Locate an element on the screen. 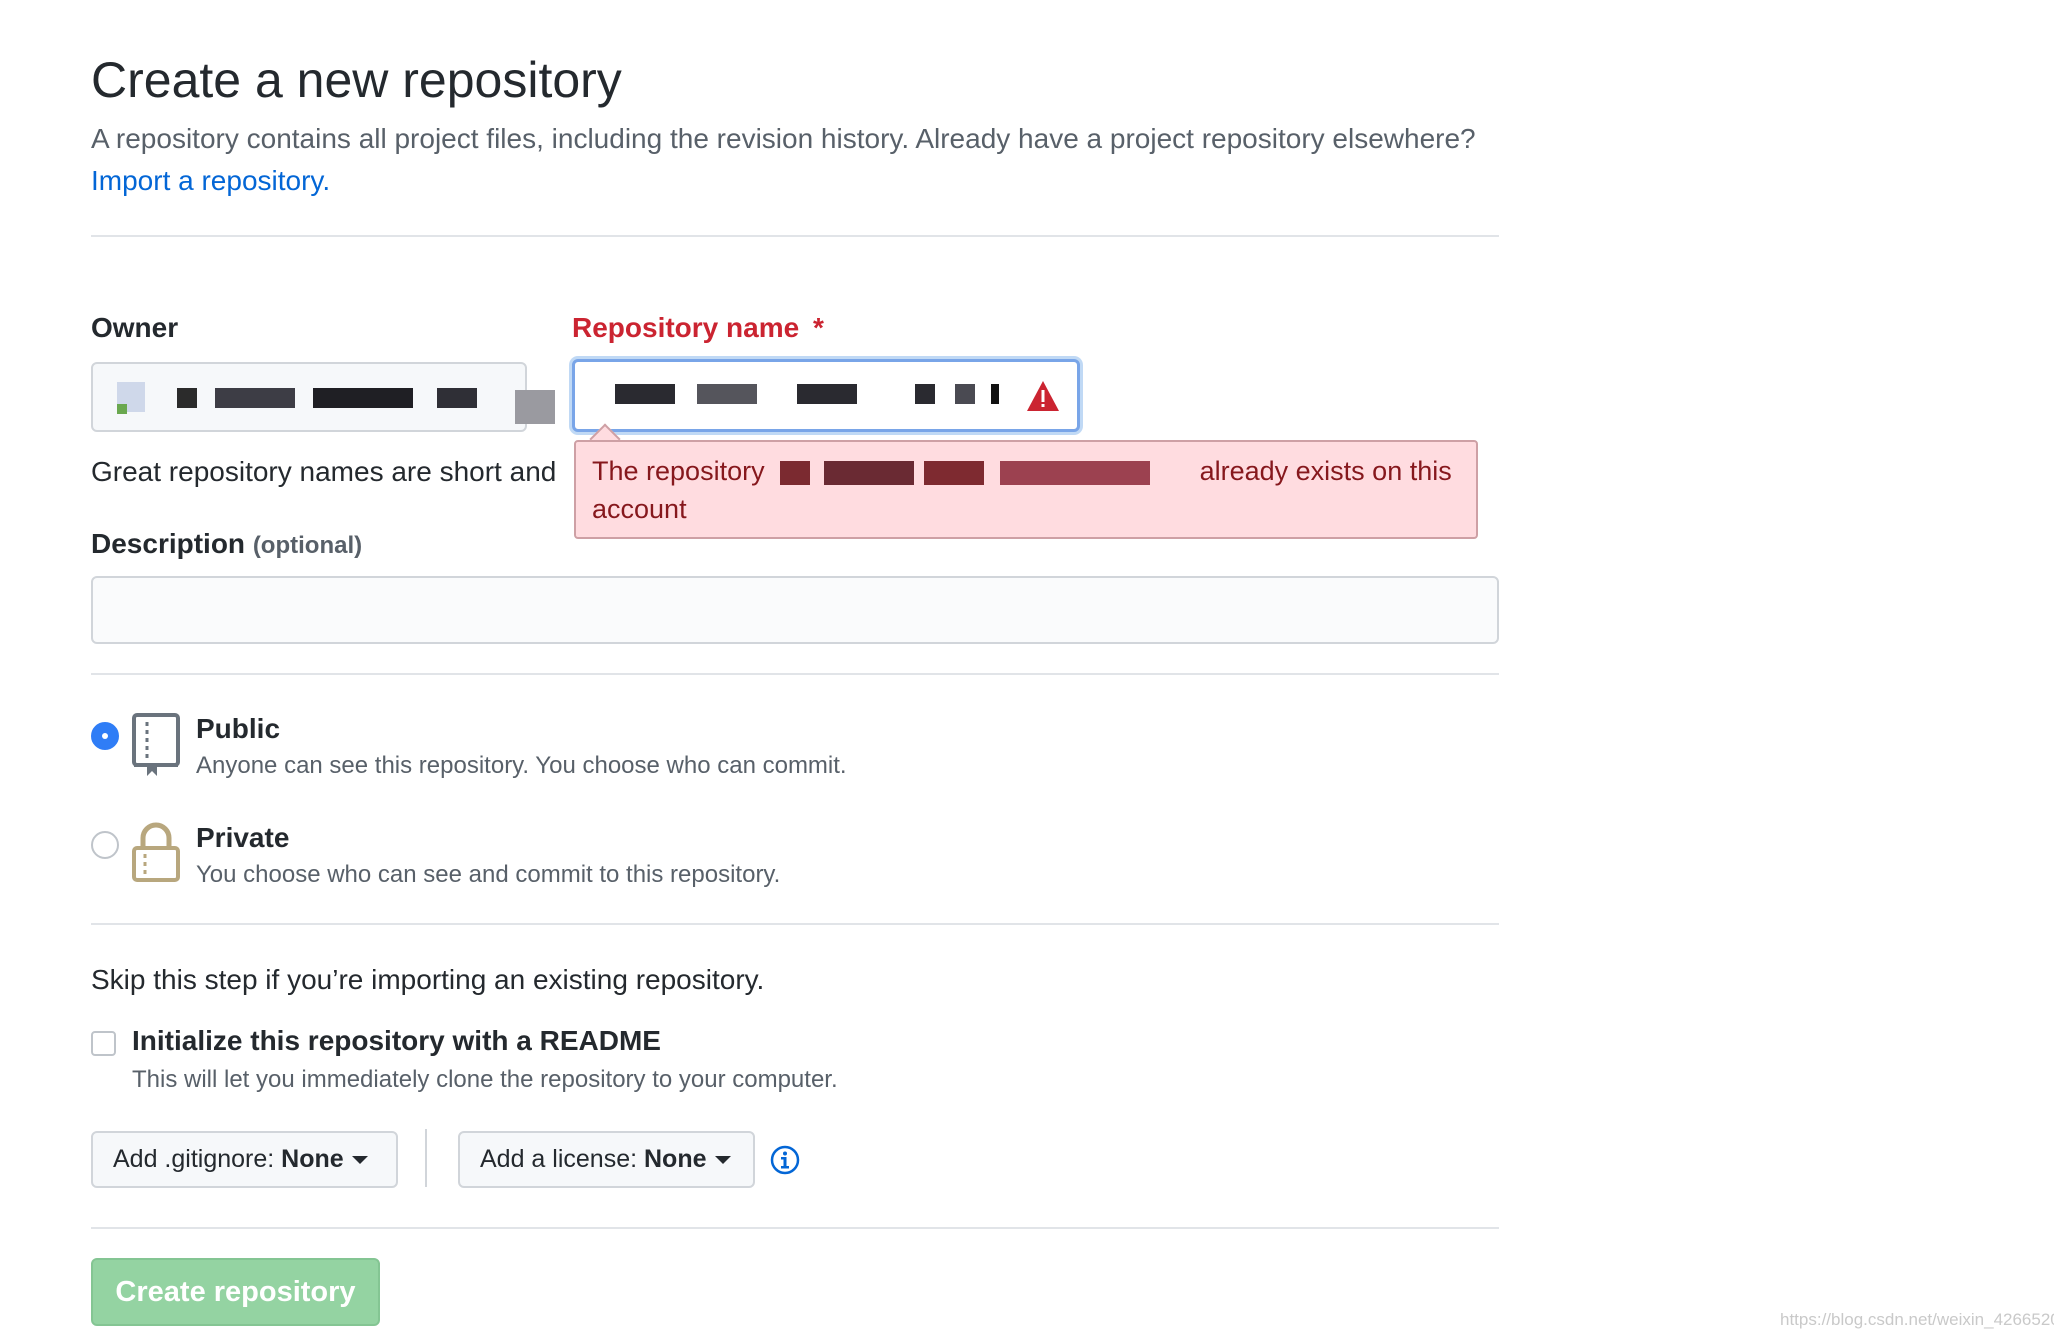  readme-label: Initialize this repository with a README is located at coordinates (396, 1041).